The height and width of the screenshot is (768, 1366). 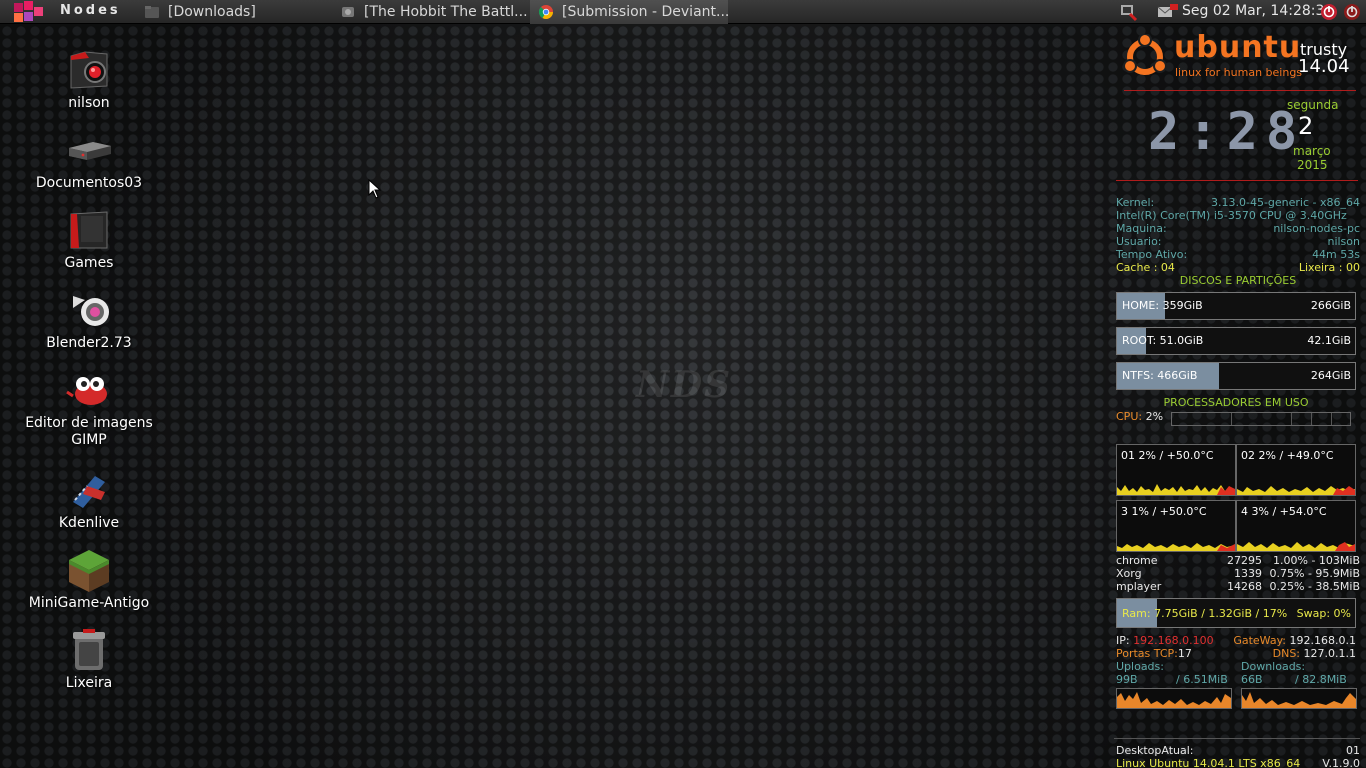 I want to click on folder-icon, so click(x=89, y=230).